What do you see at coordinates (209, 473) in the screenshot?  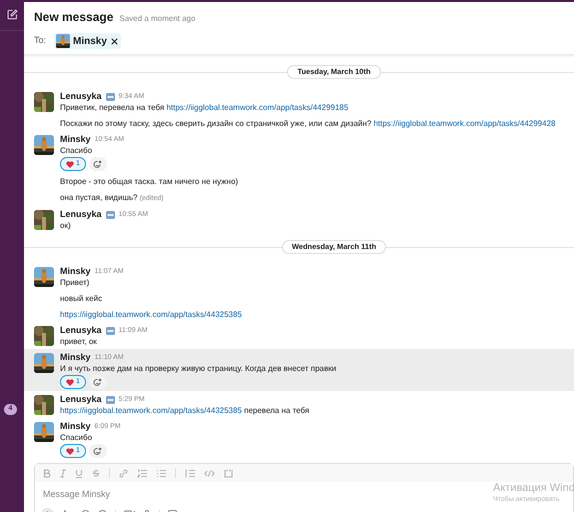 I see `code-icon` at bounding box center [209, 473].